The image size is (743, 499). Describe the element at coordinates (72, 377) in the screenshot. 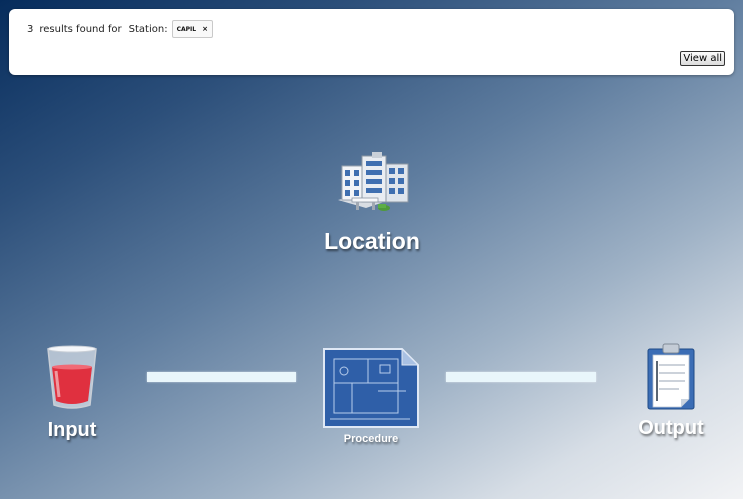

I see `glass-icon` at that location.